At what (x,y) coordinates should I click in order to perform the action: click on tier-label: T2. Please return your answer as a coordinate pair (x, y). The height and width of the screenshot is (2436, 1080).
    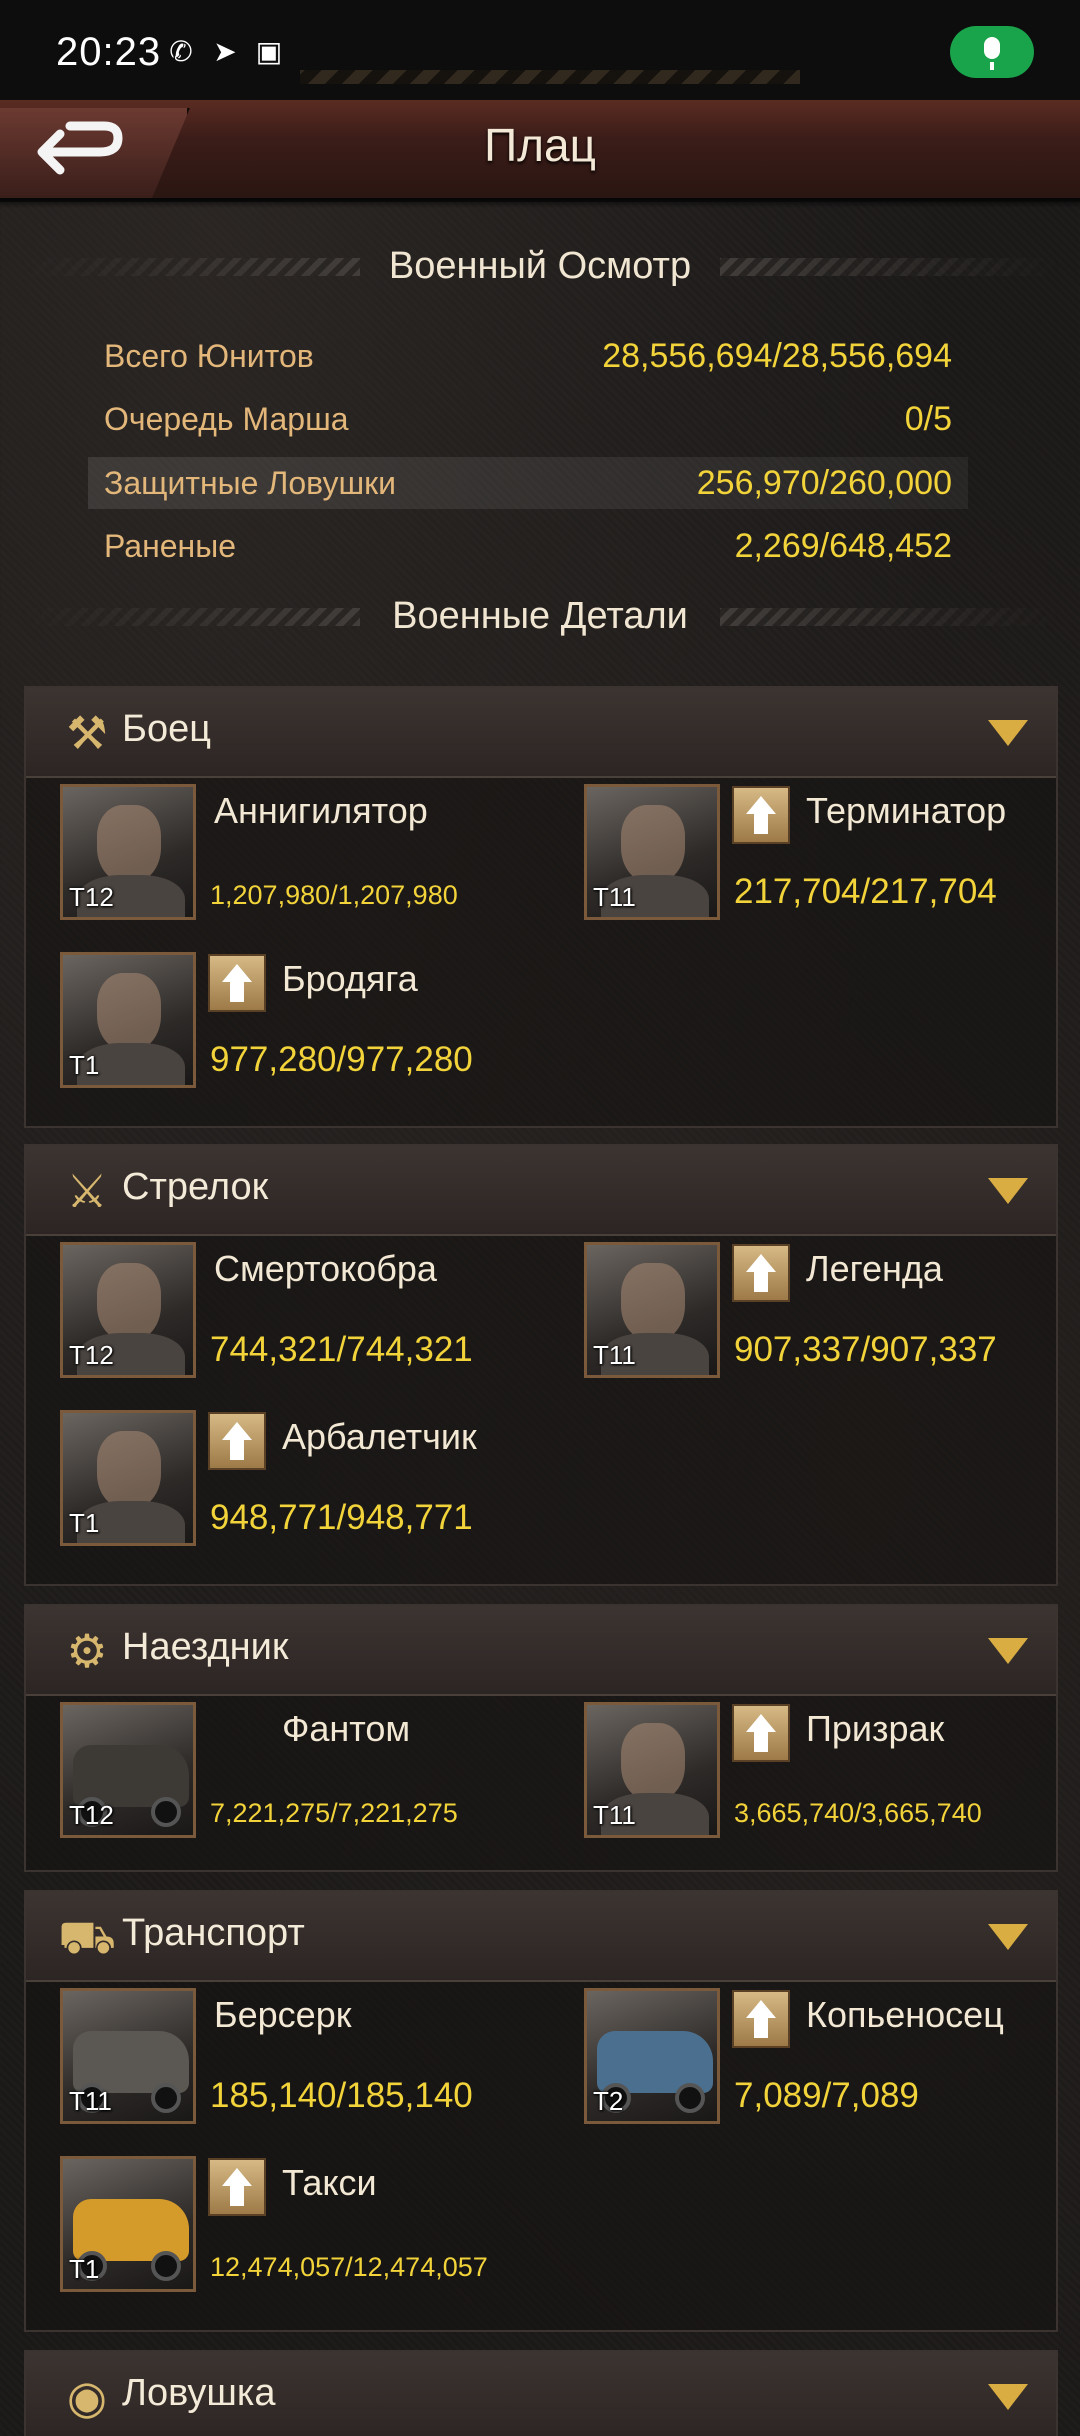
    Looking at the image, I should click on (608, 2101).